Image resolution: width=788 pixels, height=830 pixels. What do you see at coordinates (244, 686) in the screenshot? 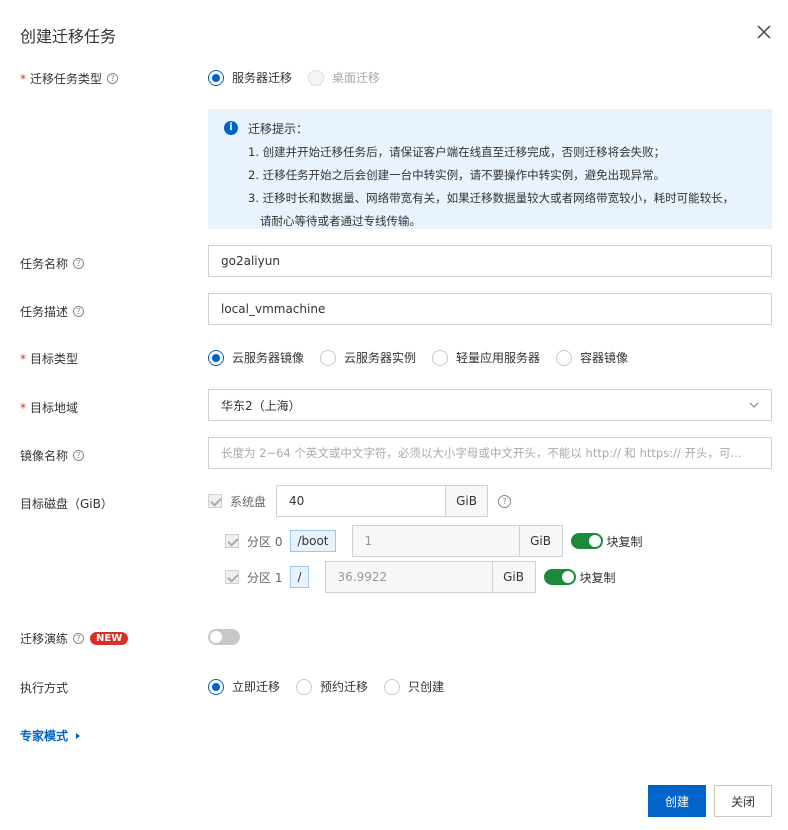
I see `radio-migrate-now: 立即迁移` at bounding box center [244, 686].